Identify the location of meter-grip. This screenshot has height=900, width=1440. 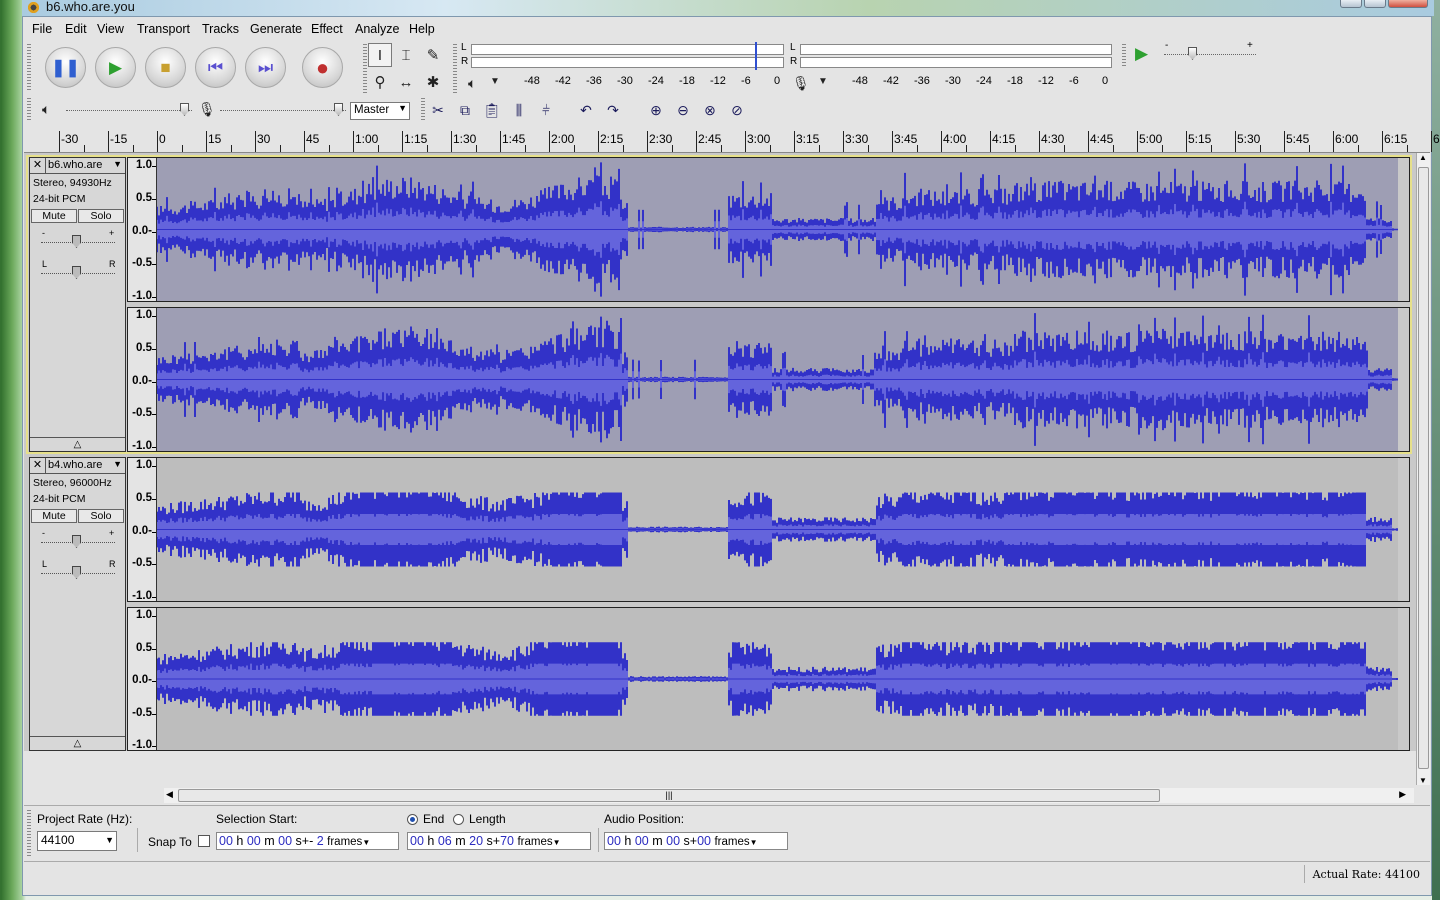
(455, 69).